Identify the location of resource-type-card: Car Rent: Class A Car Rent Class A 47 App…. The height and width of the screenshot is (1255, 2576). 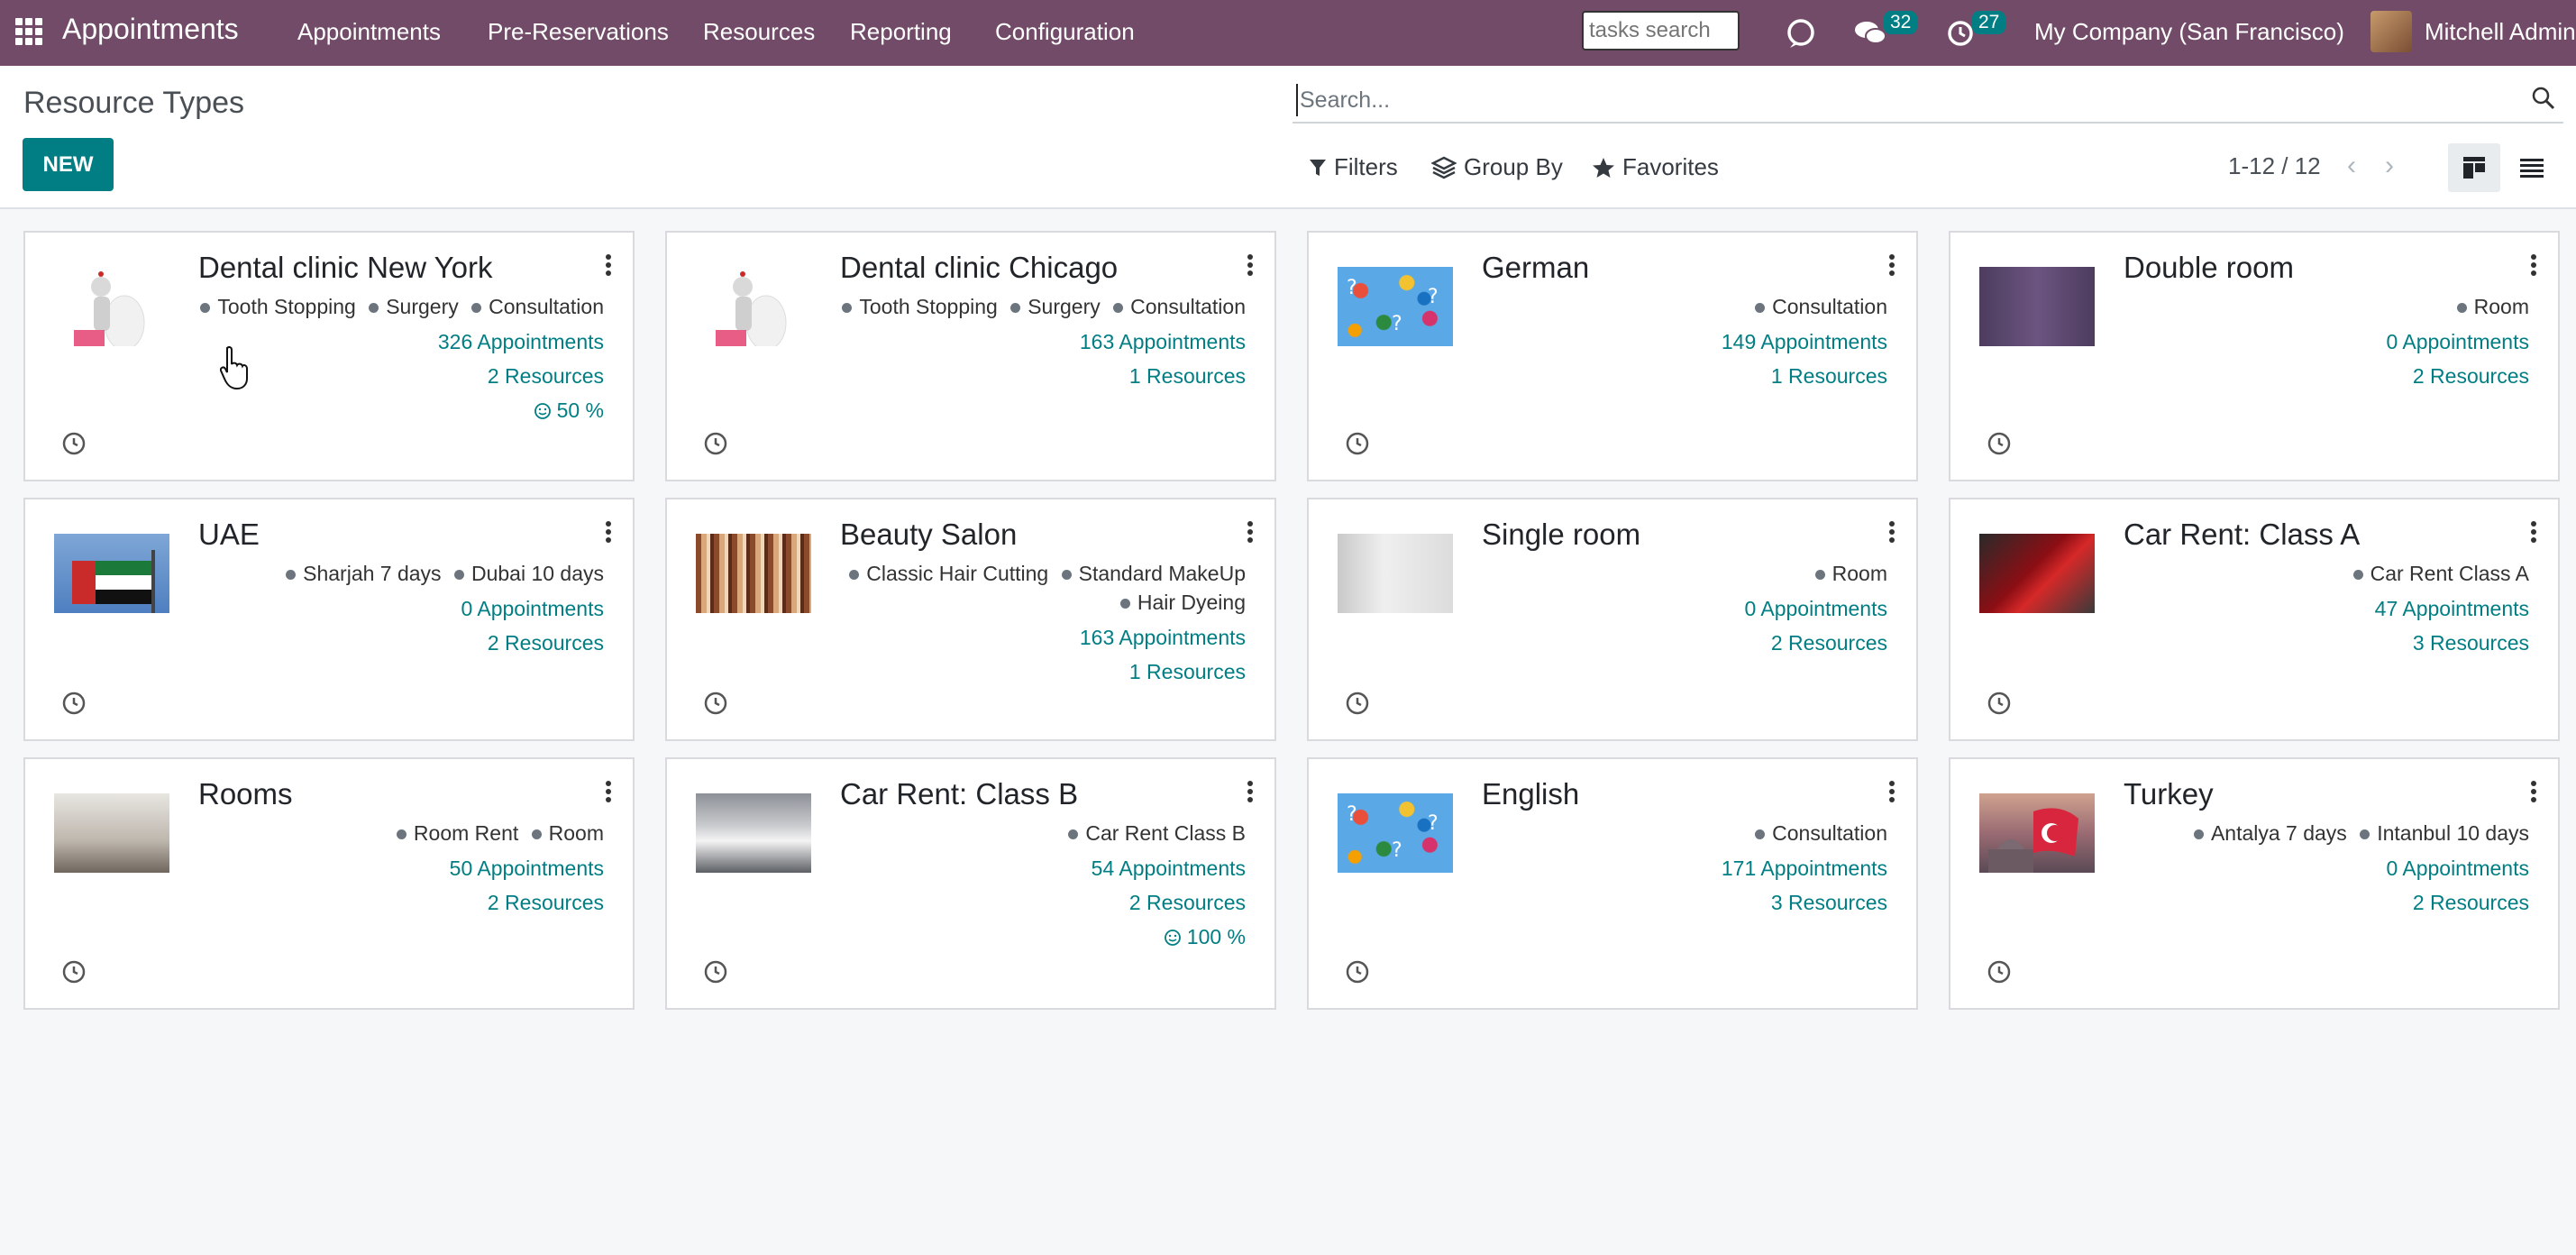
(2254, 619).